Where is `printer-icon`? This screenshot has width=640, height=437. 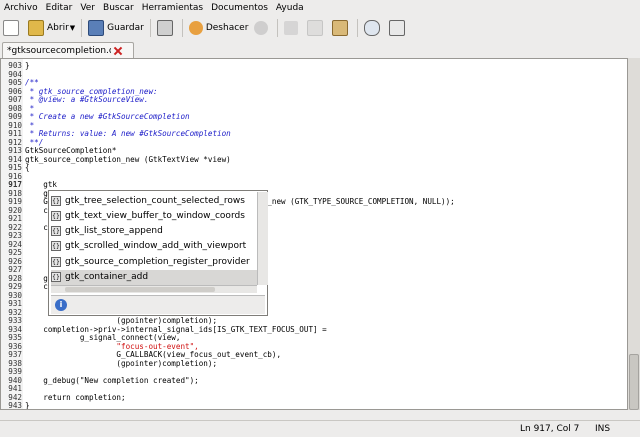 printer-icon is located at coordinates (164, 28).